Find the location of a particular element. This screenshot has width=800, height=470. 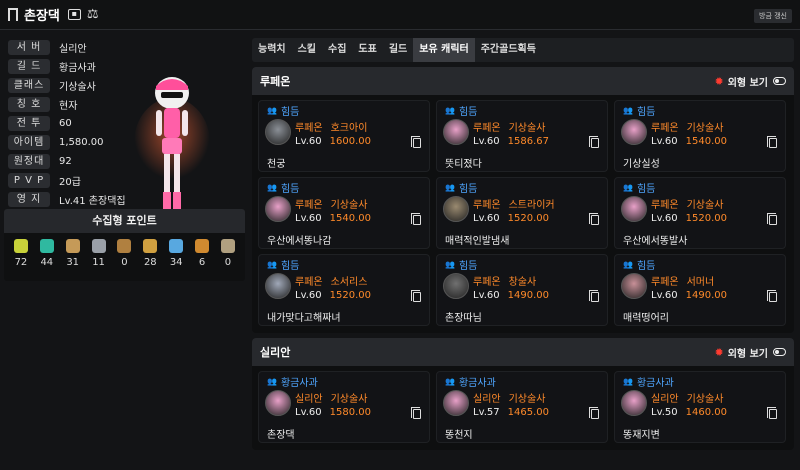

character-name: 뜻티졌다 is located at coordinates (463, 164).